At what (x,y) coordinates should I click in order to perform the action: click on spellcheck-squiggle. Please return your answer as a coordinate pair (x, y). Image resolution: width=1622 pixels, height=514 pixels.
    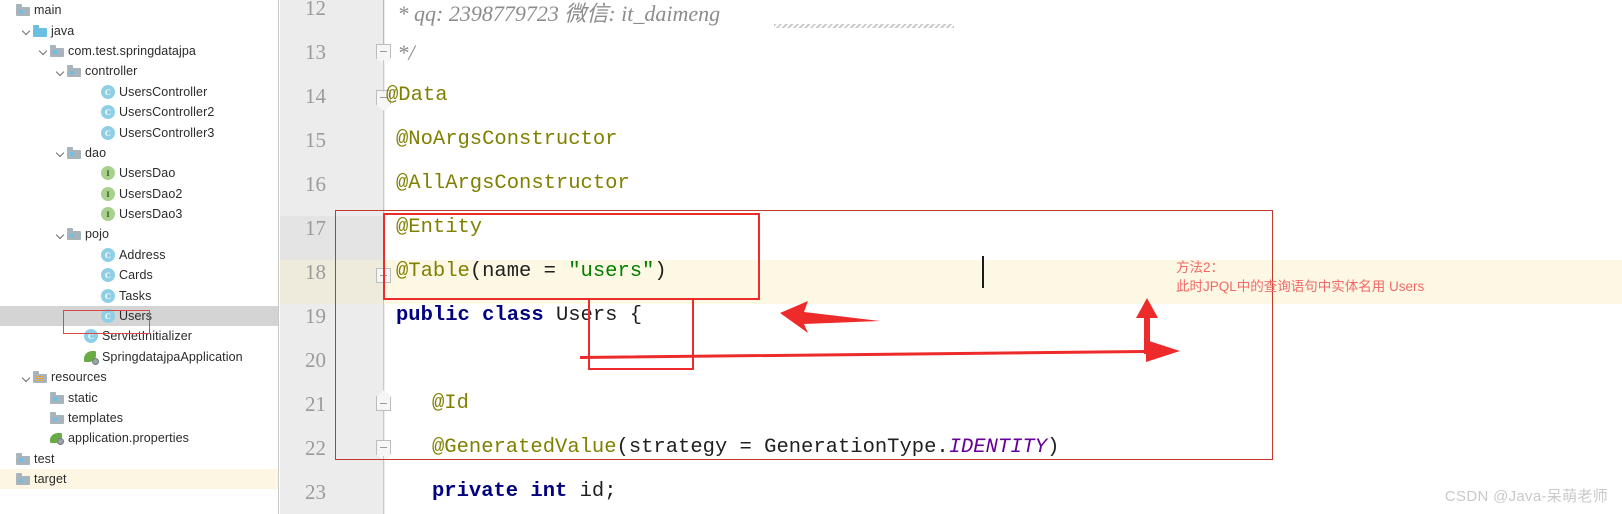
    Looking at the image, I should click on (864, 26).